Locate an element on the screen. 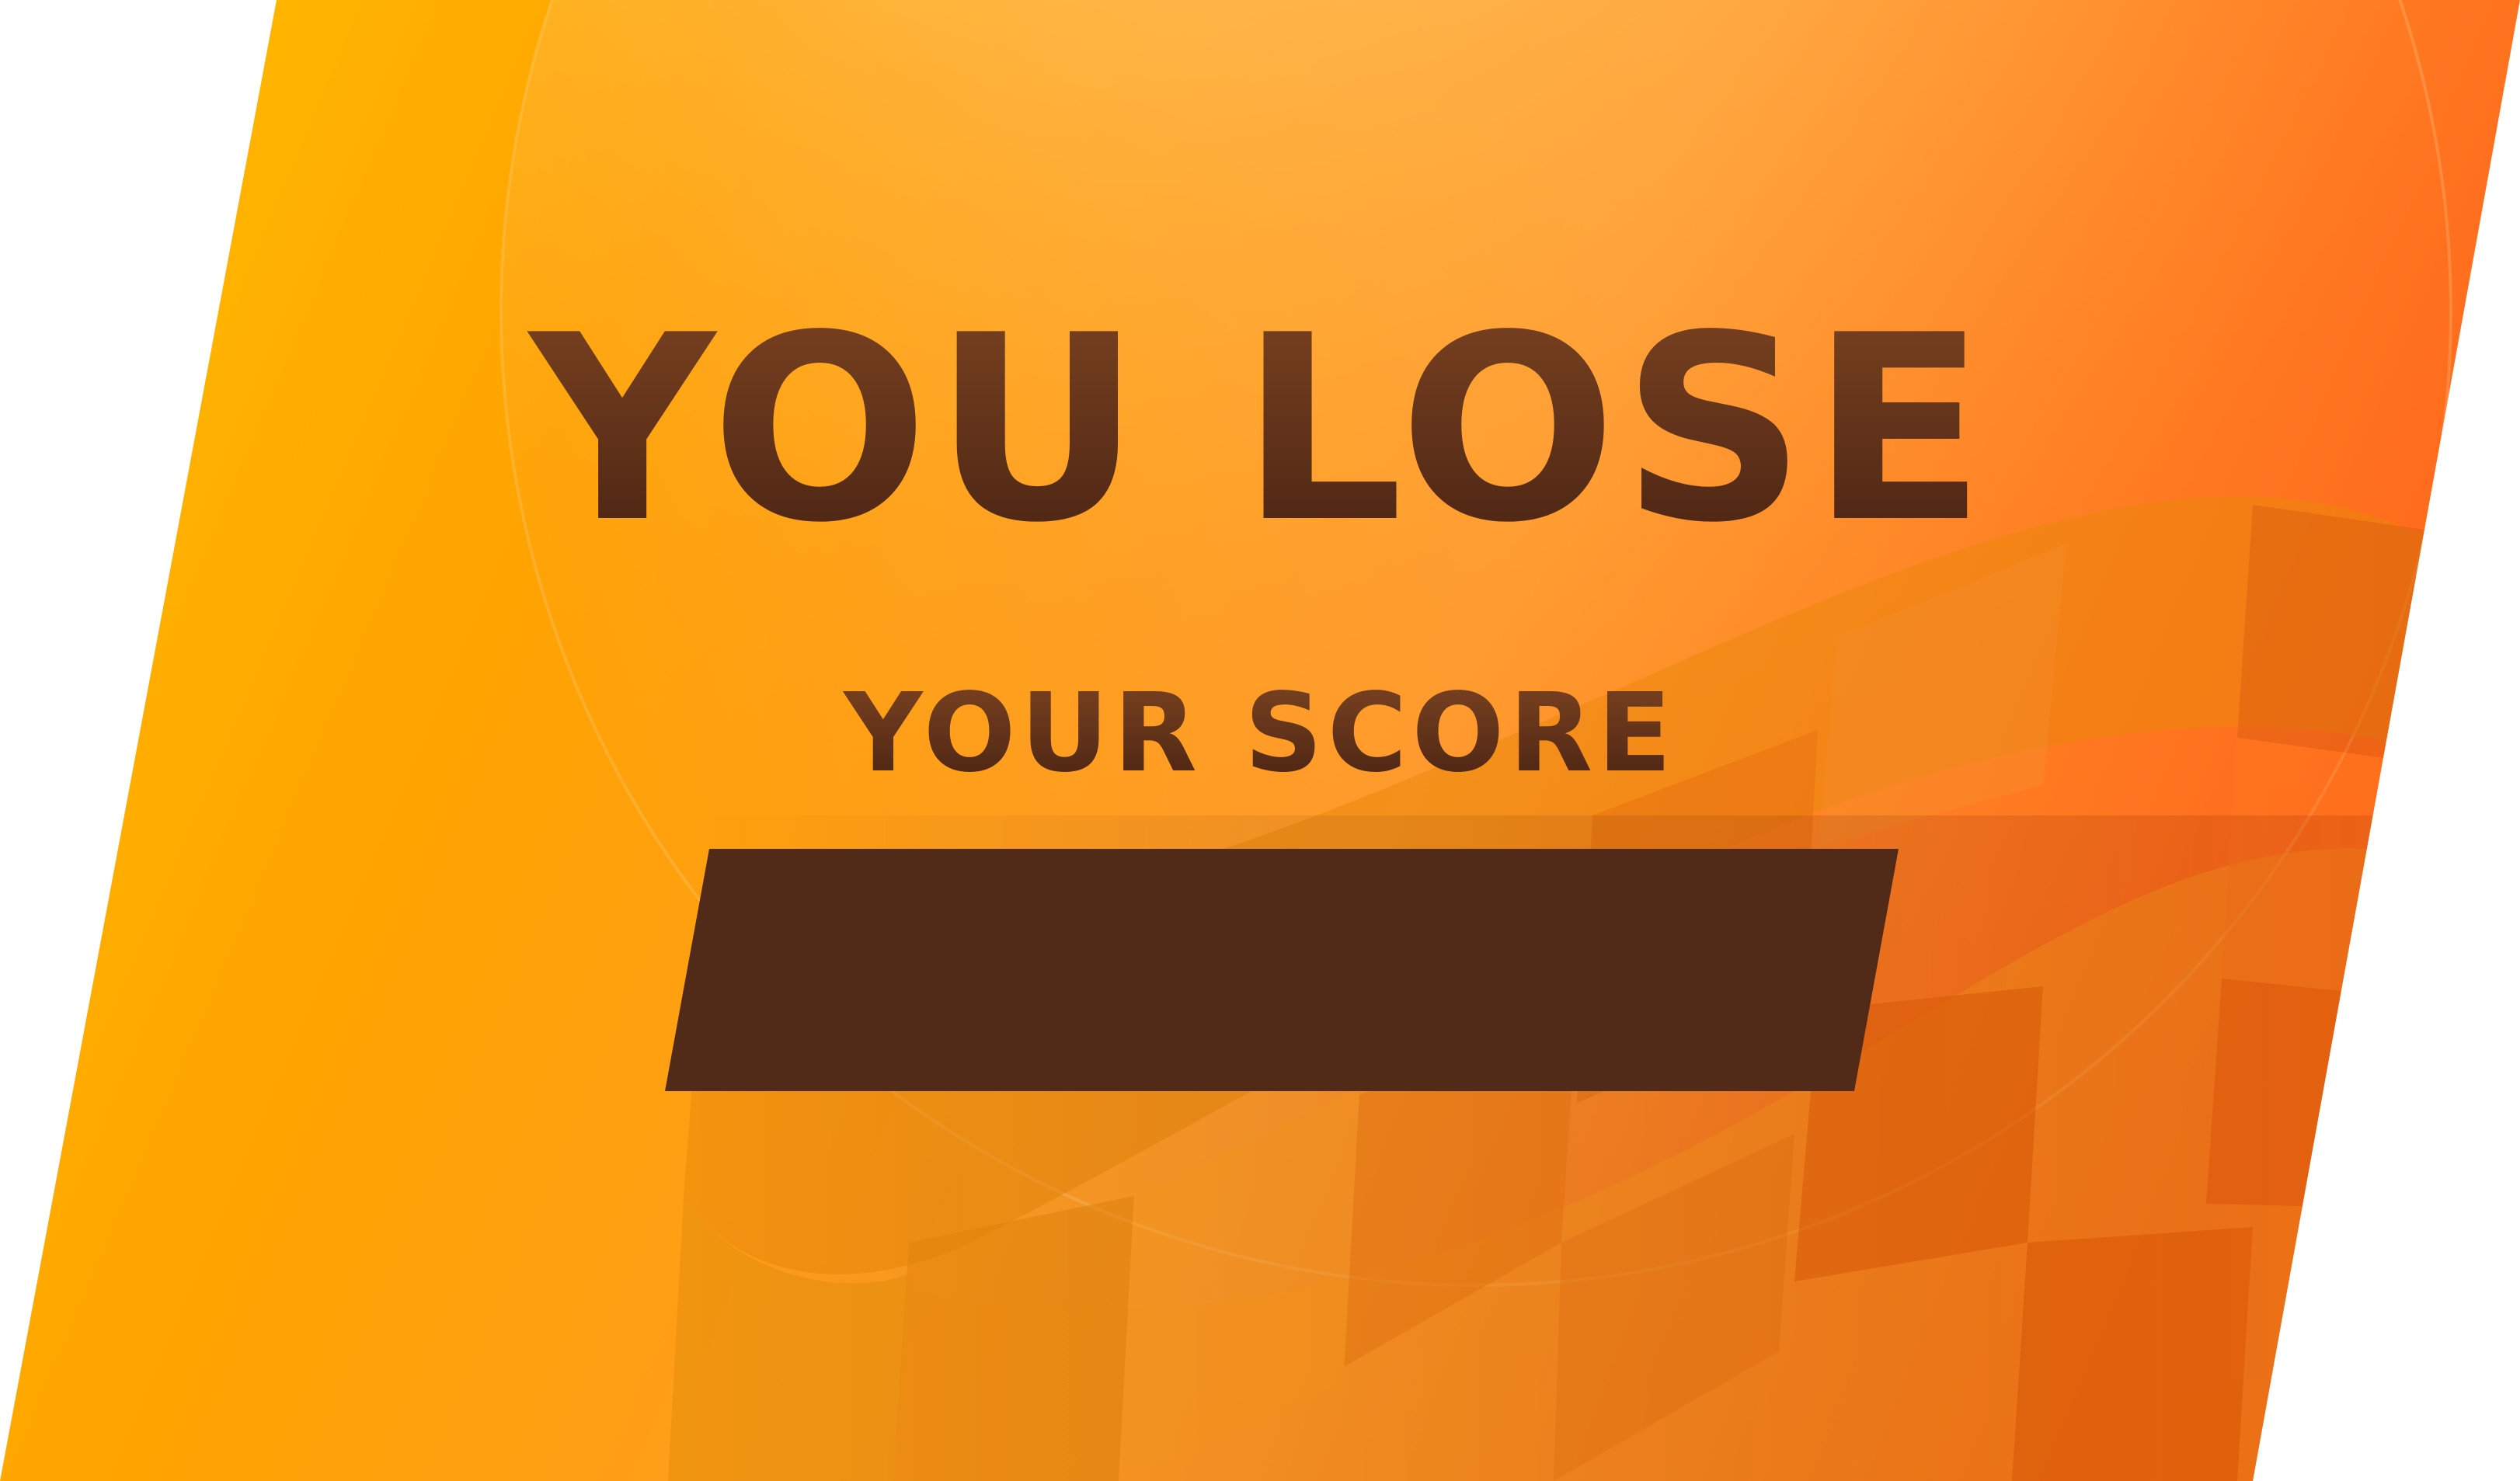  score-display-box is located at coordinates (1282, 970).